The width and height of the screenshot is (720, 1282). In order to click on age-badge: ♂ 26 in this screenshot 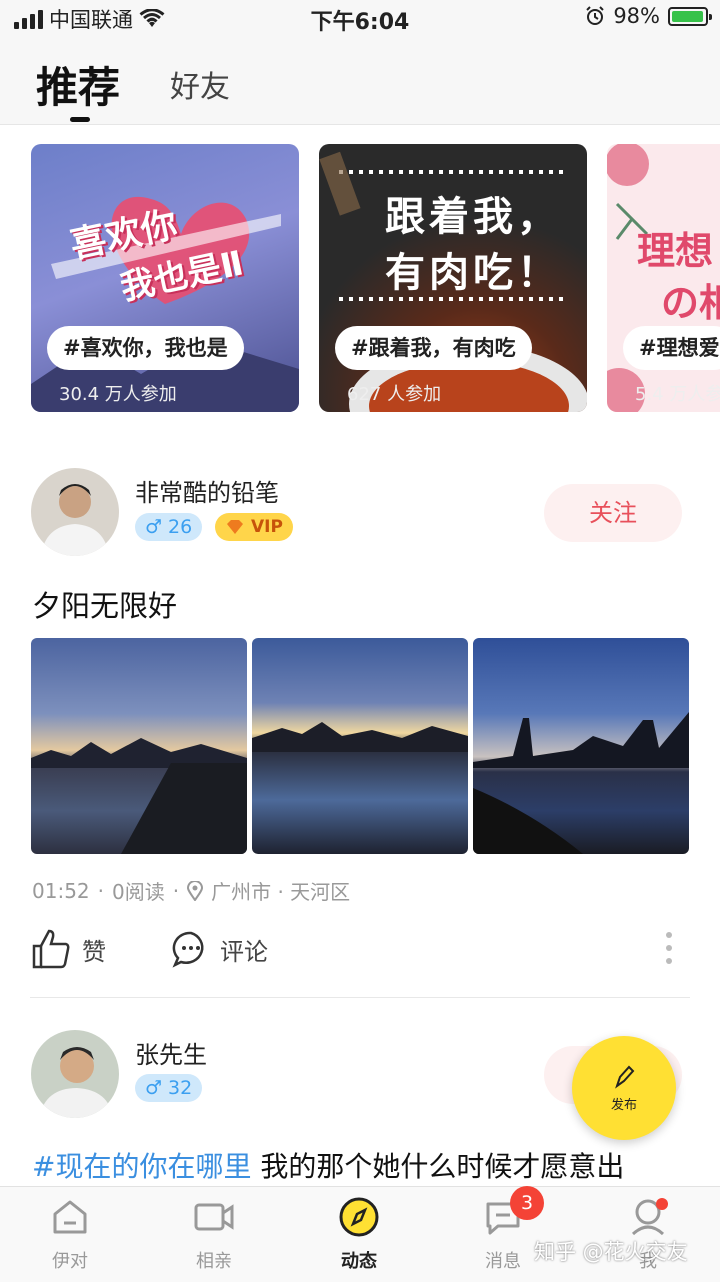, I will do `click(169, 527)`.